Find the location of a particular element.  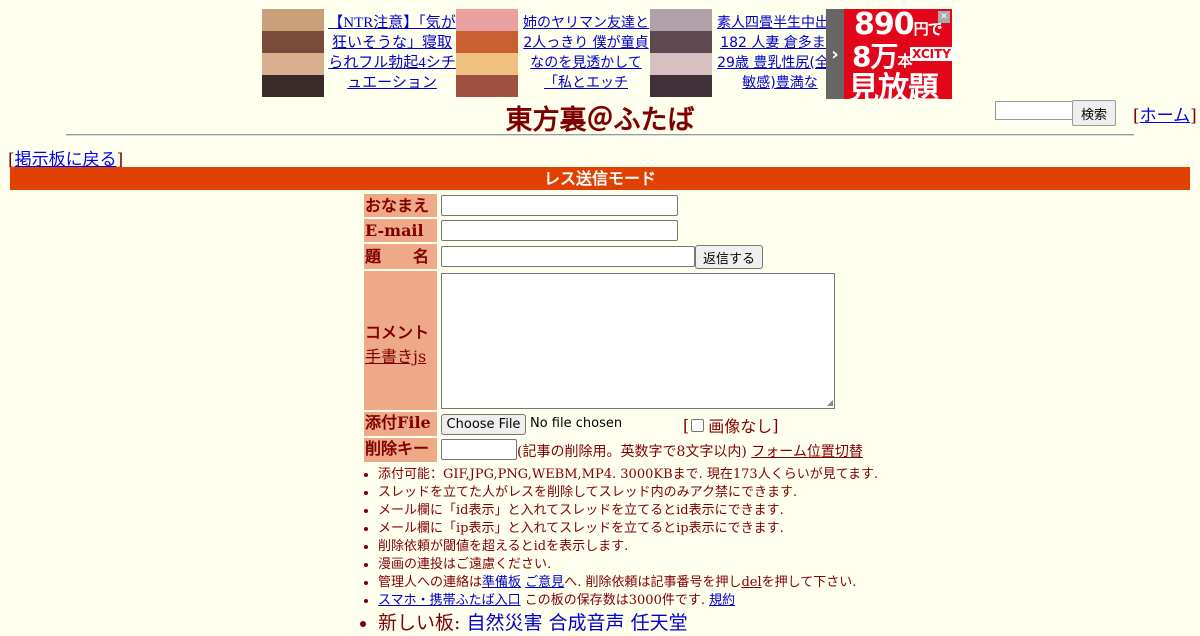

ad-banner: 890円で 8万本 XCITY 見放題 ✕ is located at coordinates (898, 54).